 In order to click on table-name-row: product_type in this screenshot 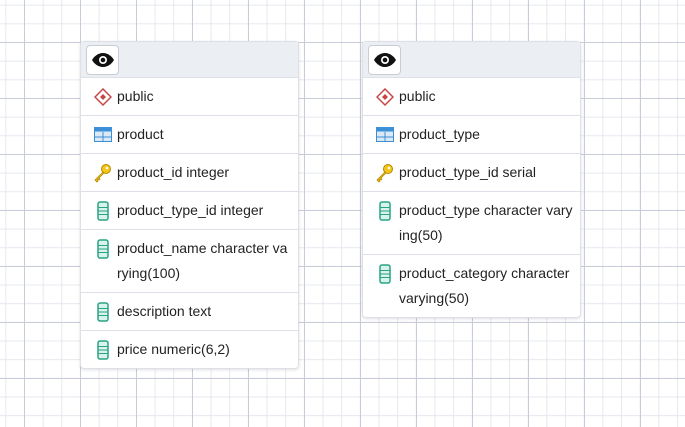, I will do `click(471, 135)`.